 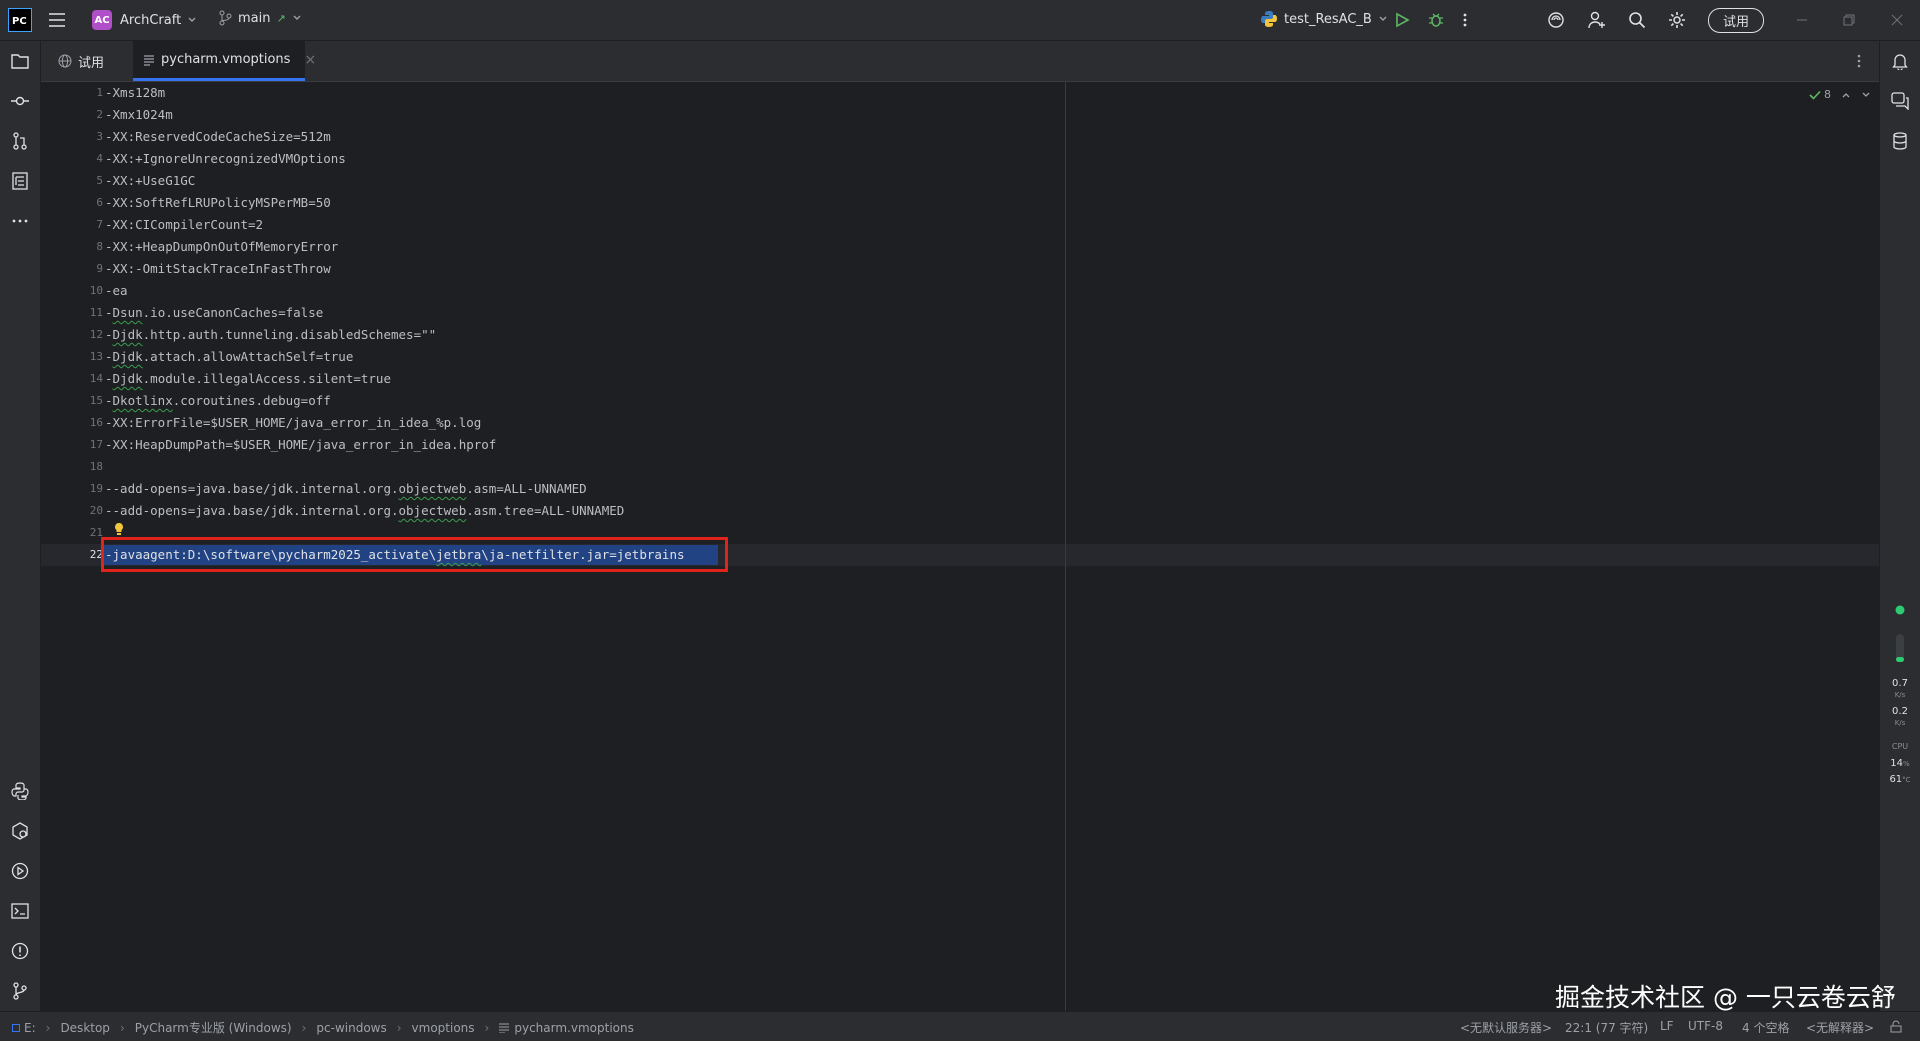 What do you see at coordinates (99, 268) in the screenshot?
I see `line-number: 9` at bounding box center [99, 268].